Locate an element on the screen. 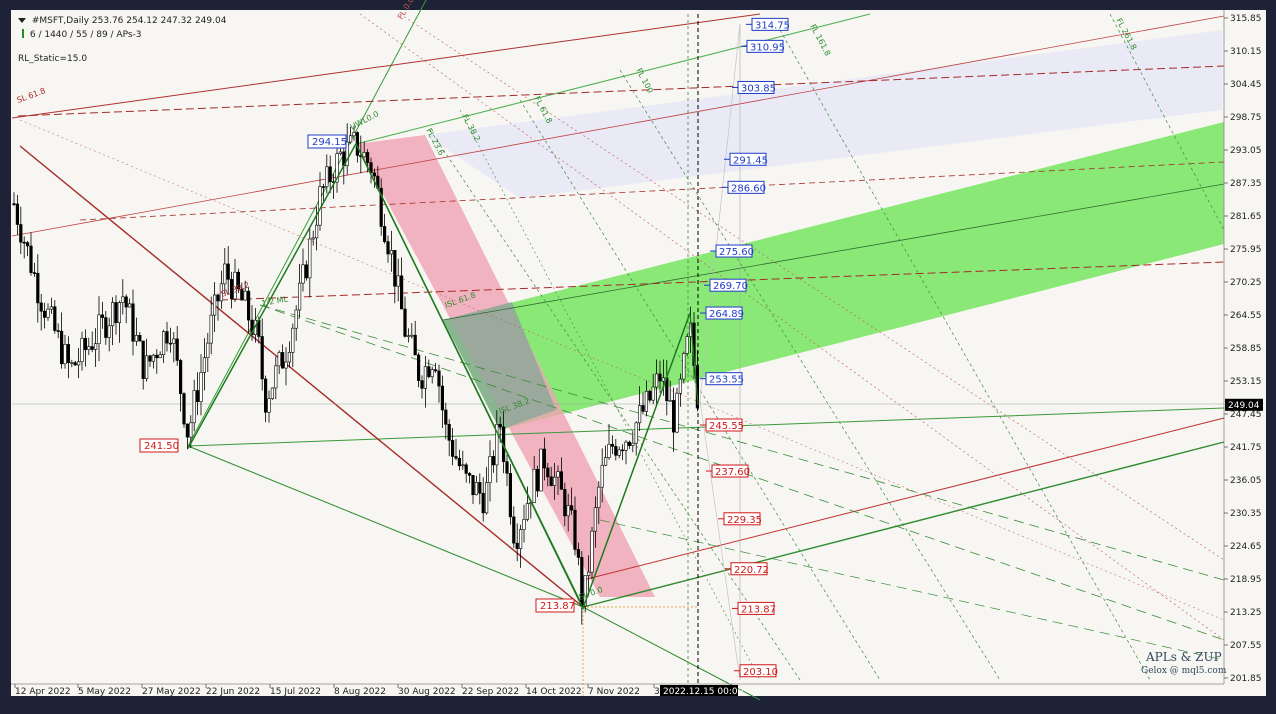  level-label: 245.55 is located at coordinates (722, 425).